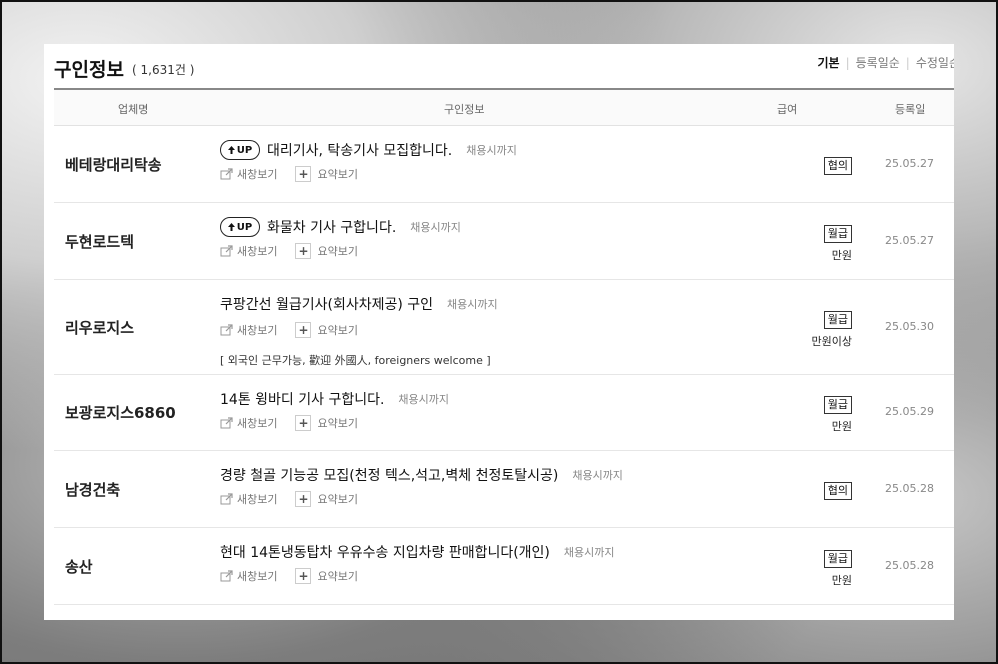  What do you see at coordinates (99, 327) in the screenshot?
I see `company-name: 리우로지스` at bounding box center [99, 327].